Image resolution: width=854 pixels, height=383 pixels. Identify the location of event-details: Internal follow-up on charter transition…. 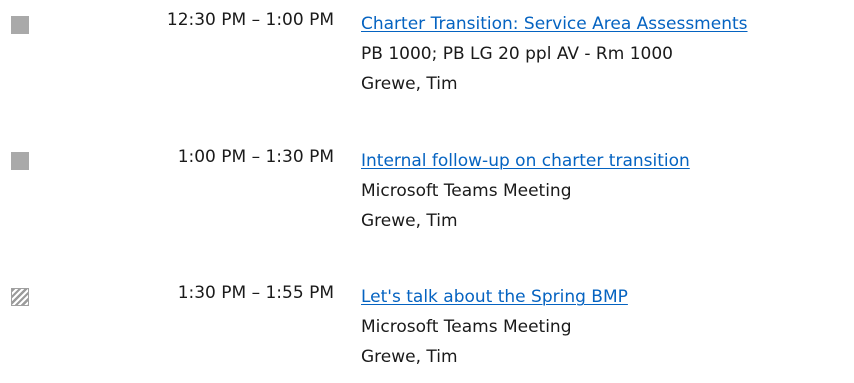
(606, 191).